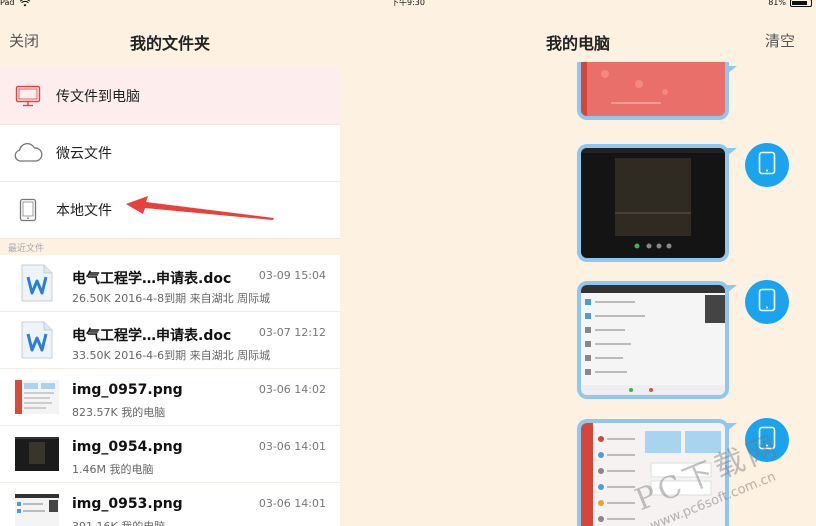 Image resolution: width=816 pixels, height=526 pixels. What do you see at coordinates (780, 40) in the screenshot?
I see `clear-button: 清空` at bounding box center [780, 40].